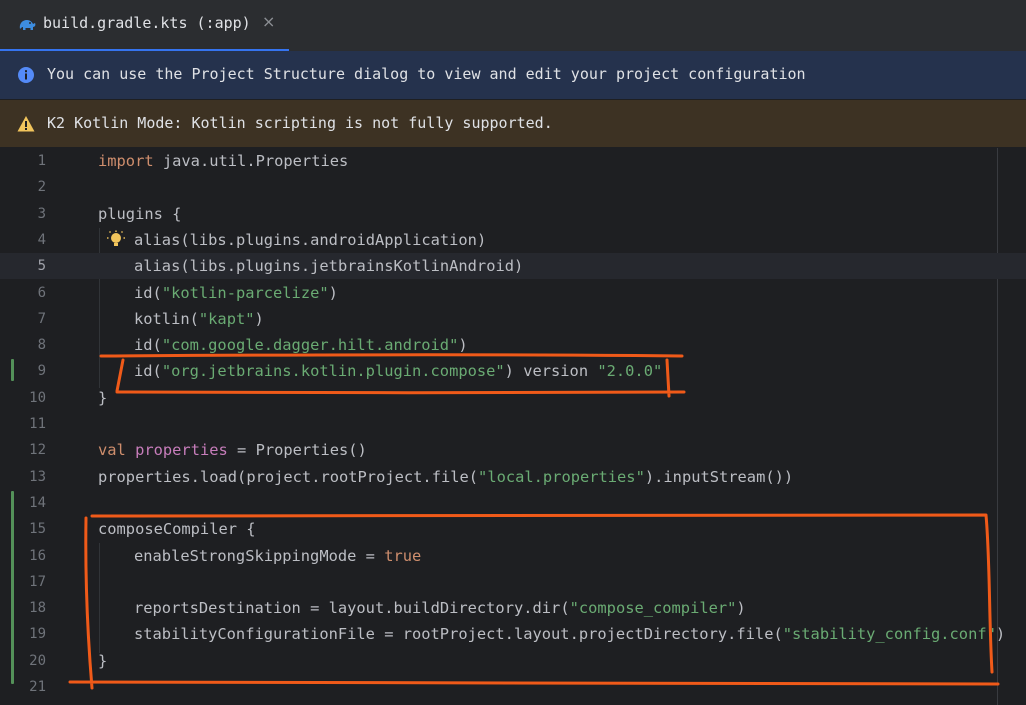  I want to click on code-line: 15 composeCompiler {, so click(513, 529).